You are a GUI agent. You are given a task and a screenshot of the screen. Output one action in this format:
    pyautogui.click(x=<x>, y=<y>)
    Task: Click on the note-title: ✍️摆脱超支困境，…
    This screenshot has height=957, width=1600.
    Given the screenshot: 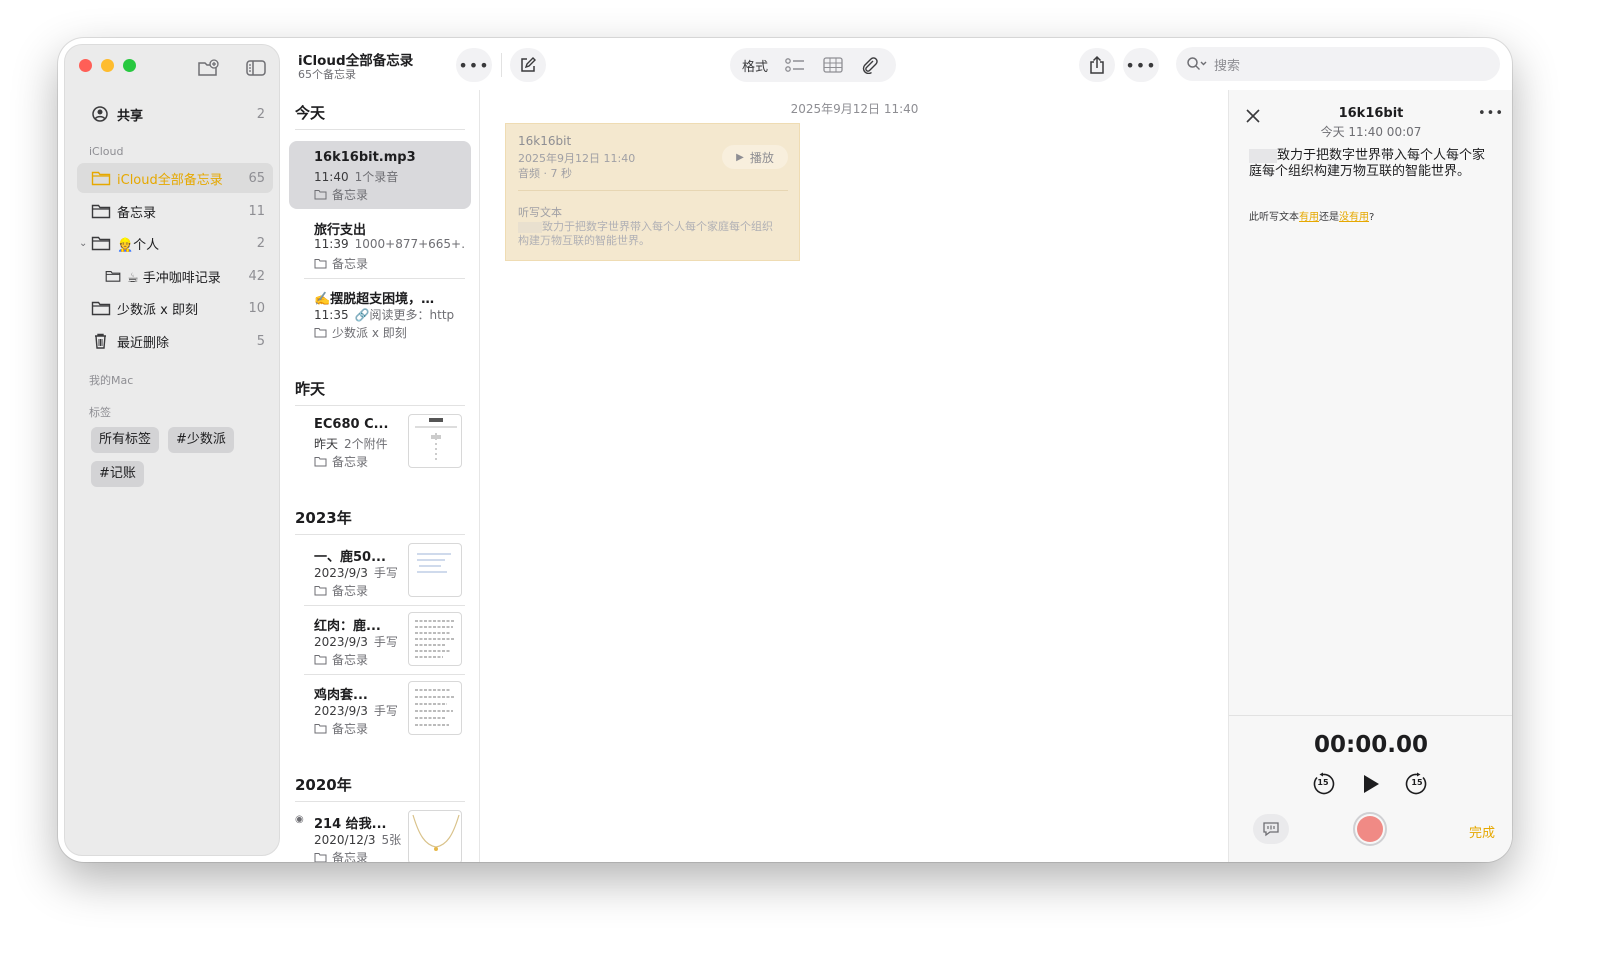 What is the action you would take?
    pyautogui.click(x=374, y=299)
    